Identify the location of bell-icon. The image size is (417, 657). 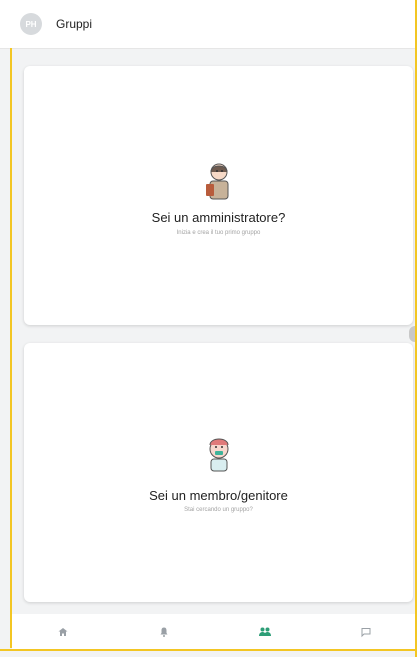
(164, 632).